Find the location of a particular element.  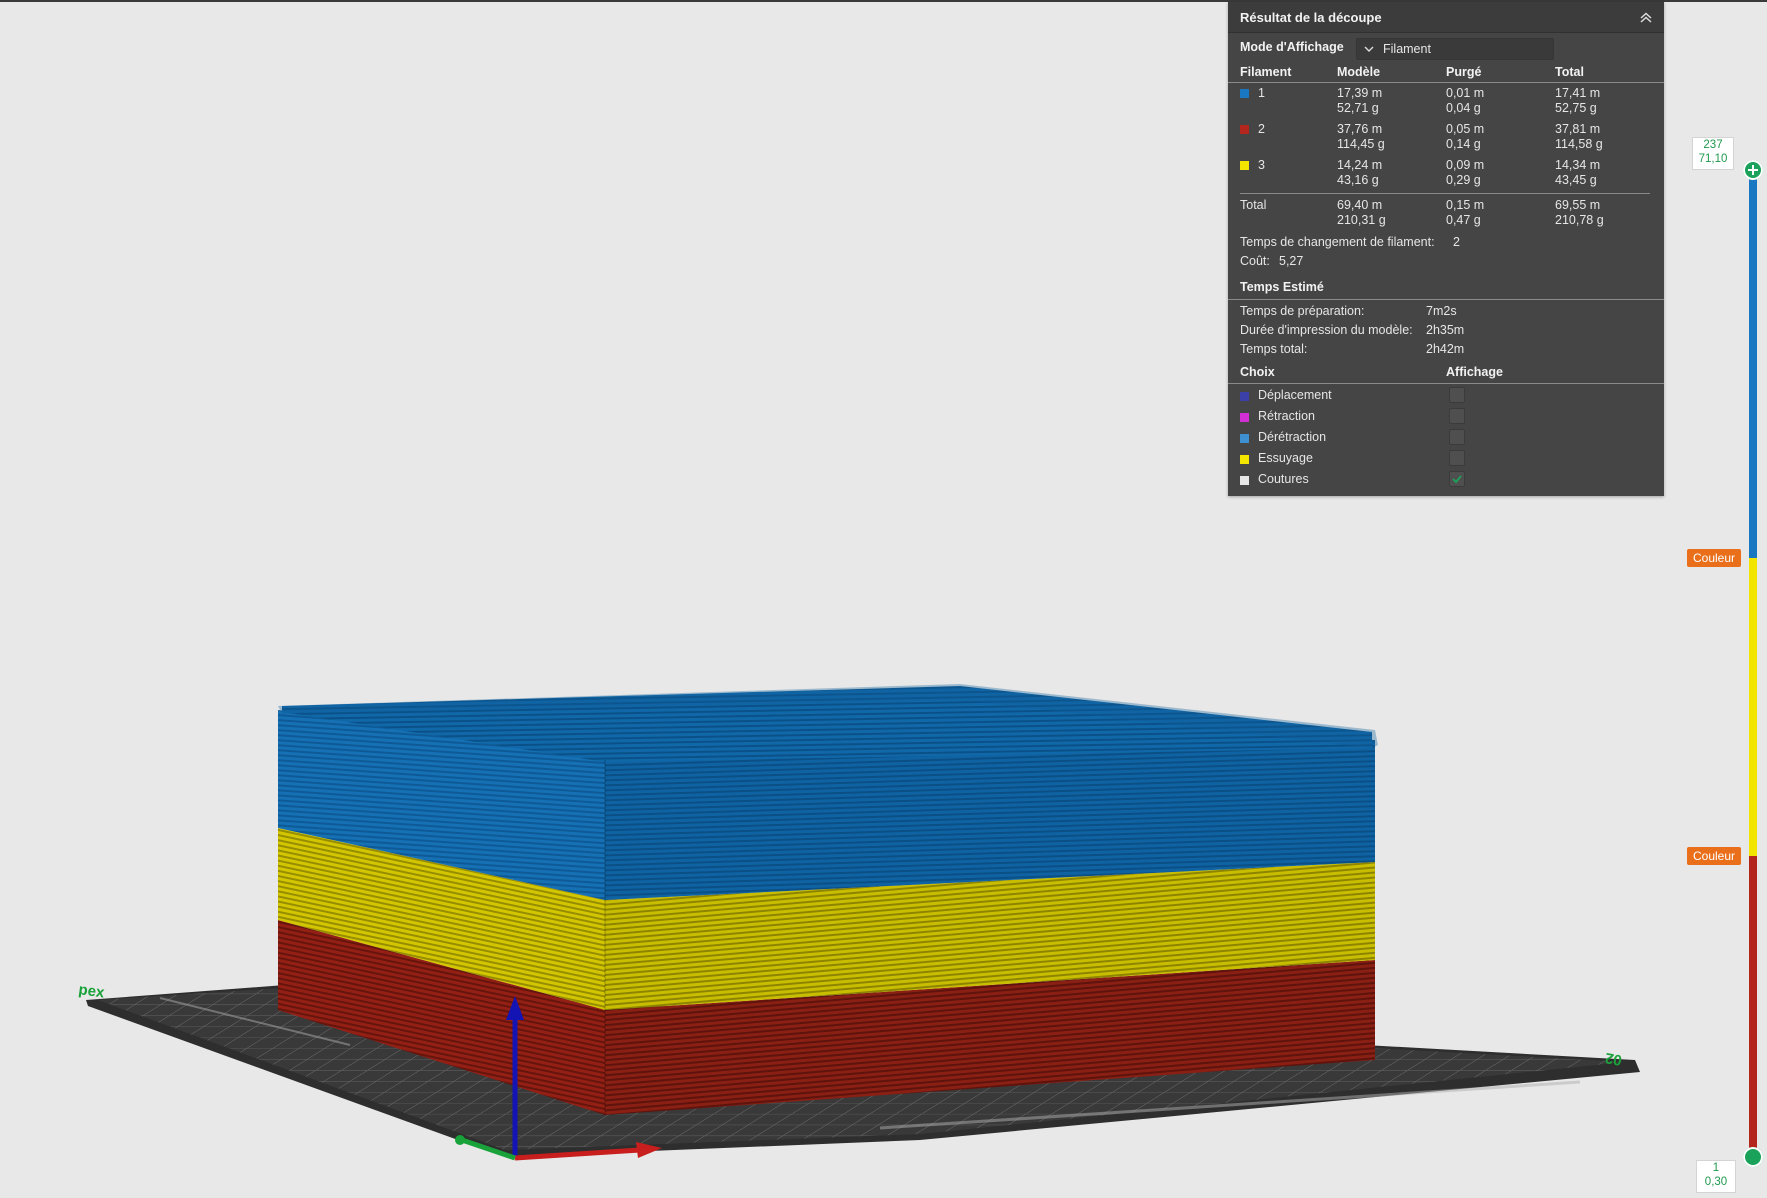

collapse-icon is located at coordinates (1646, 17).